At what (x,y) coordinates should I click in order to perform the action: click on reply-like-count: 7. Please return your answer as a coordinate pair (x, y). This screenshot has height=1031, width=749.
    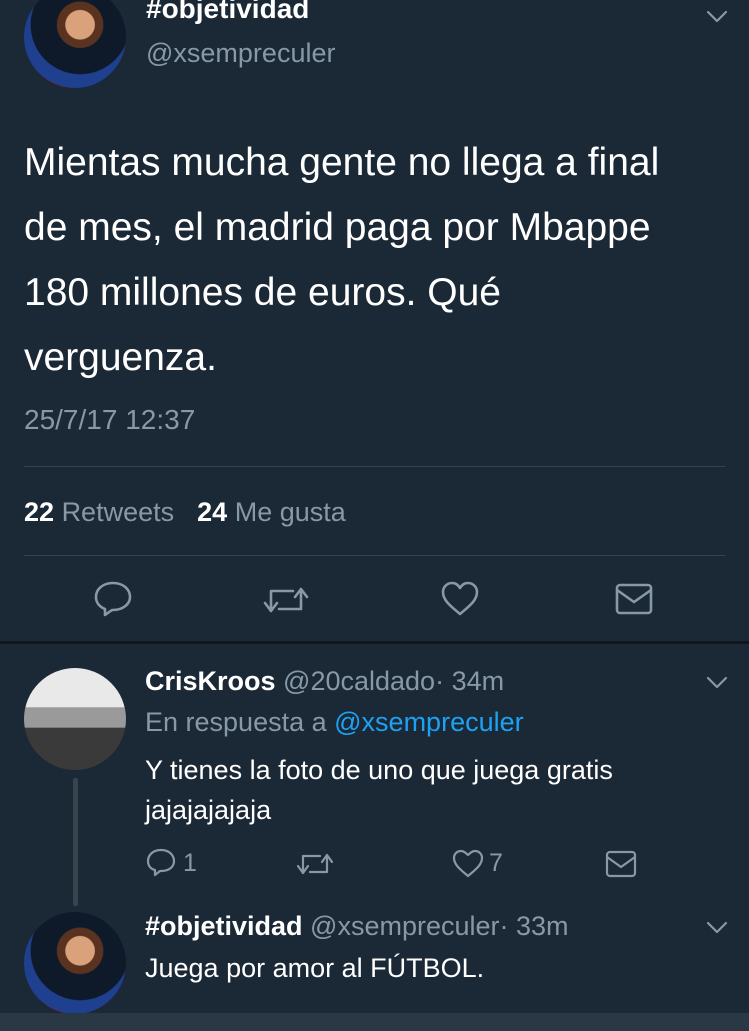
    Looking at the image, I should click on (496, 863).